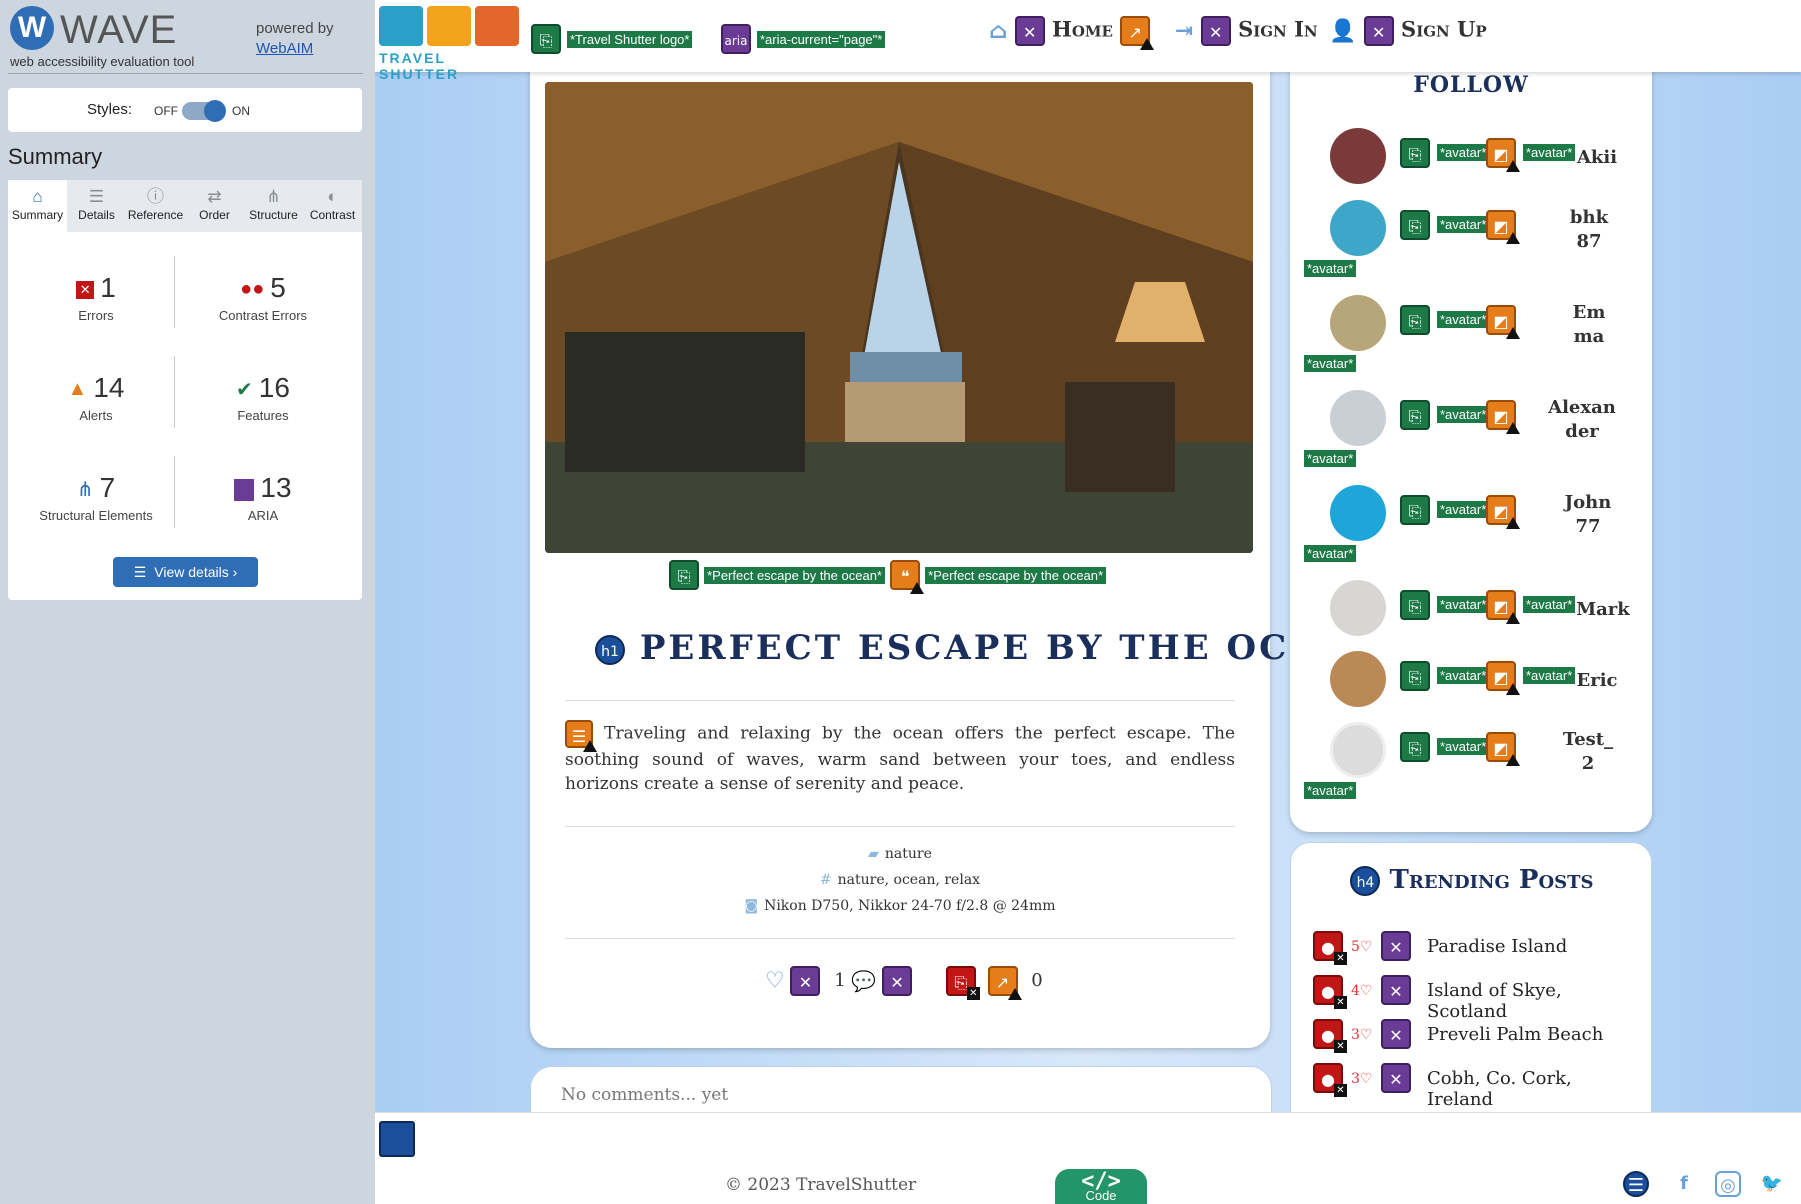  What do you see at coordinates (1589, 230) in the screenshot?
I see `follower-name: bhk87` at bounding box center [1589, 230].